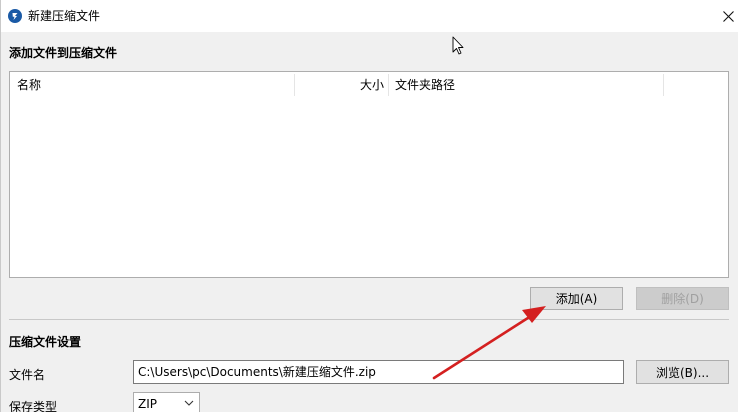 The height and width of the screenshot is (412, 747). I want to click on add-button: 添加(A), so click(576, 298).